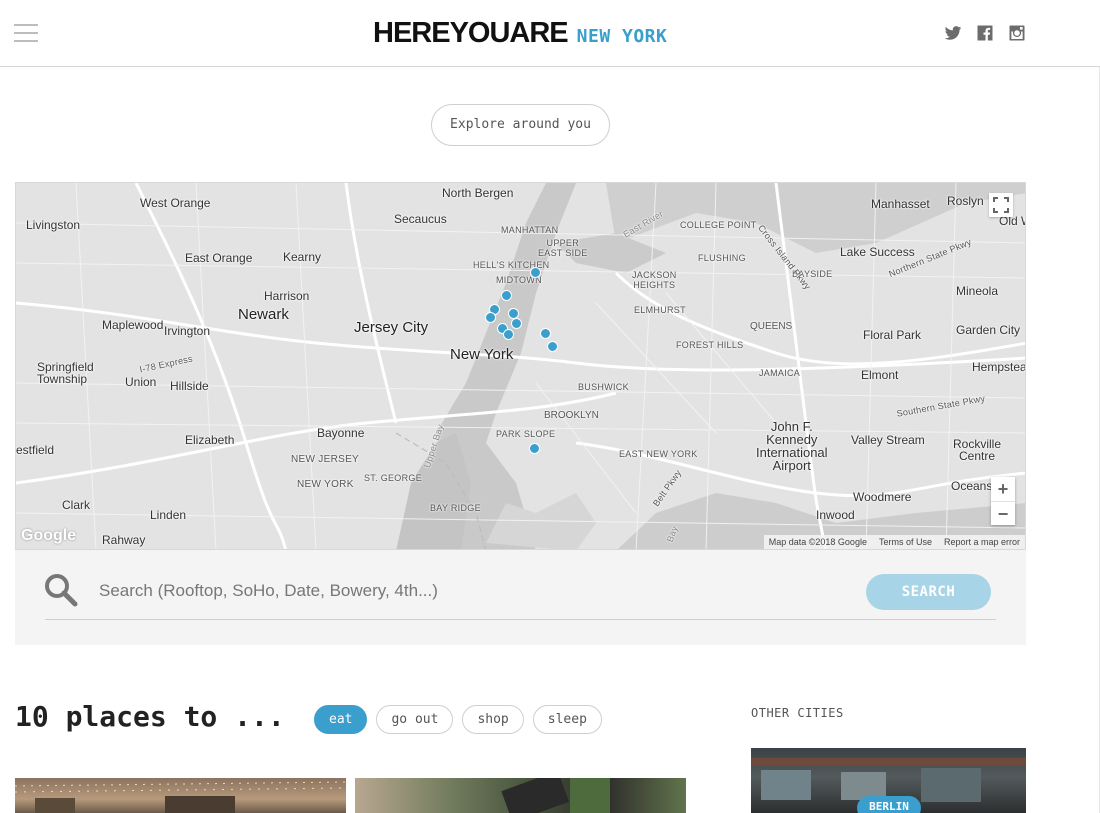 Image resolution: width=1100 pixels, height=813 pixels. What do you see at coordinates (325, 459) in the screenshot?
I see `map-label: NEW JERSEY` at bounding box center [325, 459].